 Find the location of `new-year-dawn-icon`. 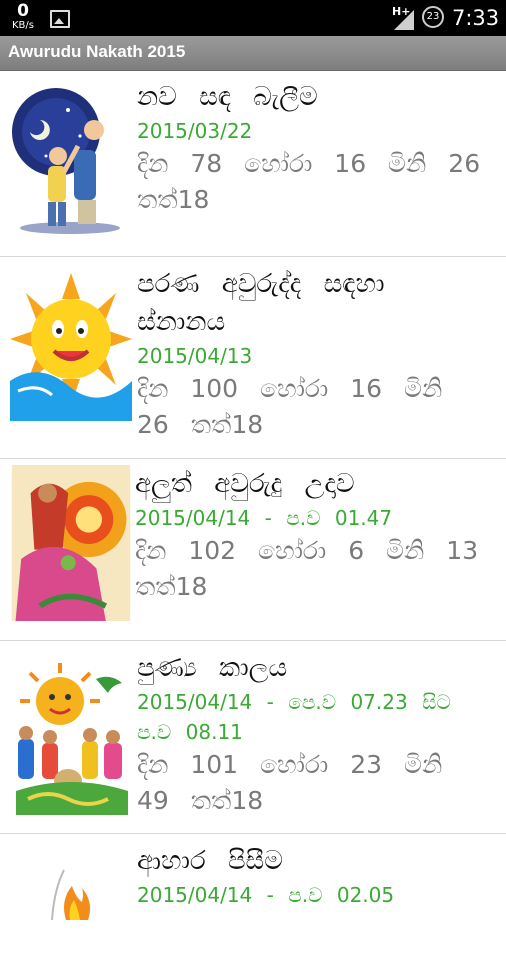

new-year-dawn-icon is located at coordinates (71, 543).